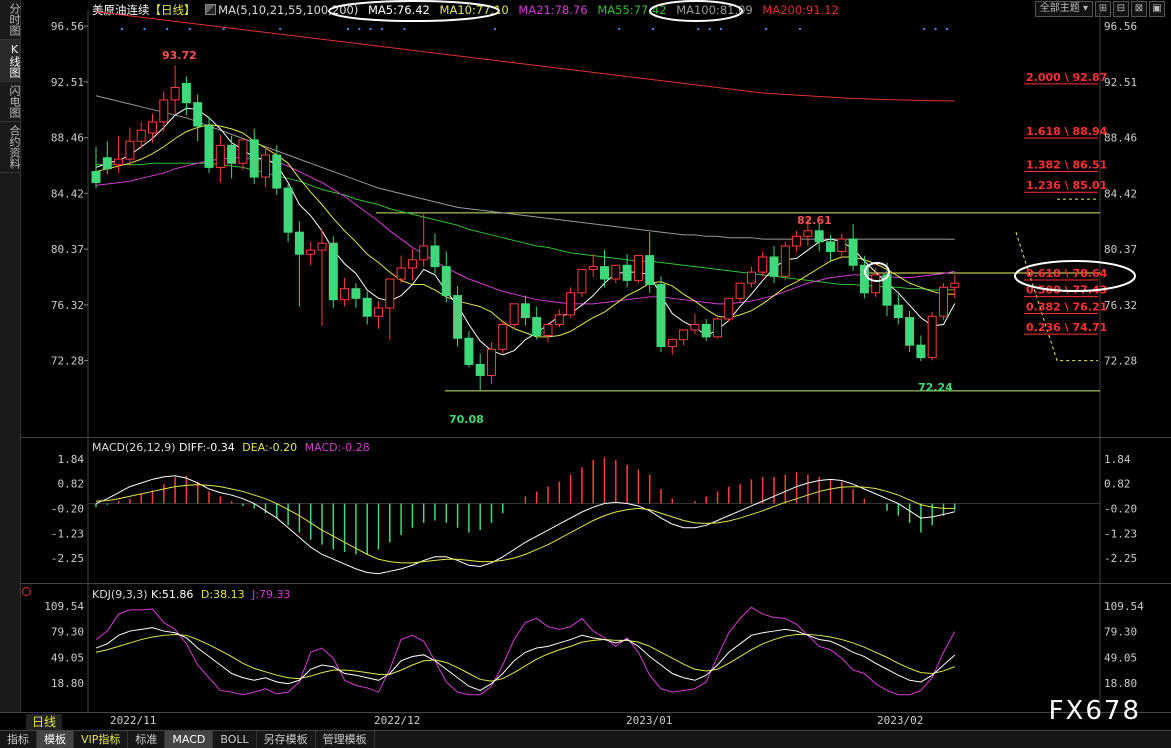  I want to click on kdj-label: KDJ(9,3,3), so click(120, 594).